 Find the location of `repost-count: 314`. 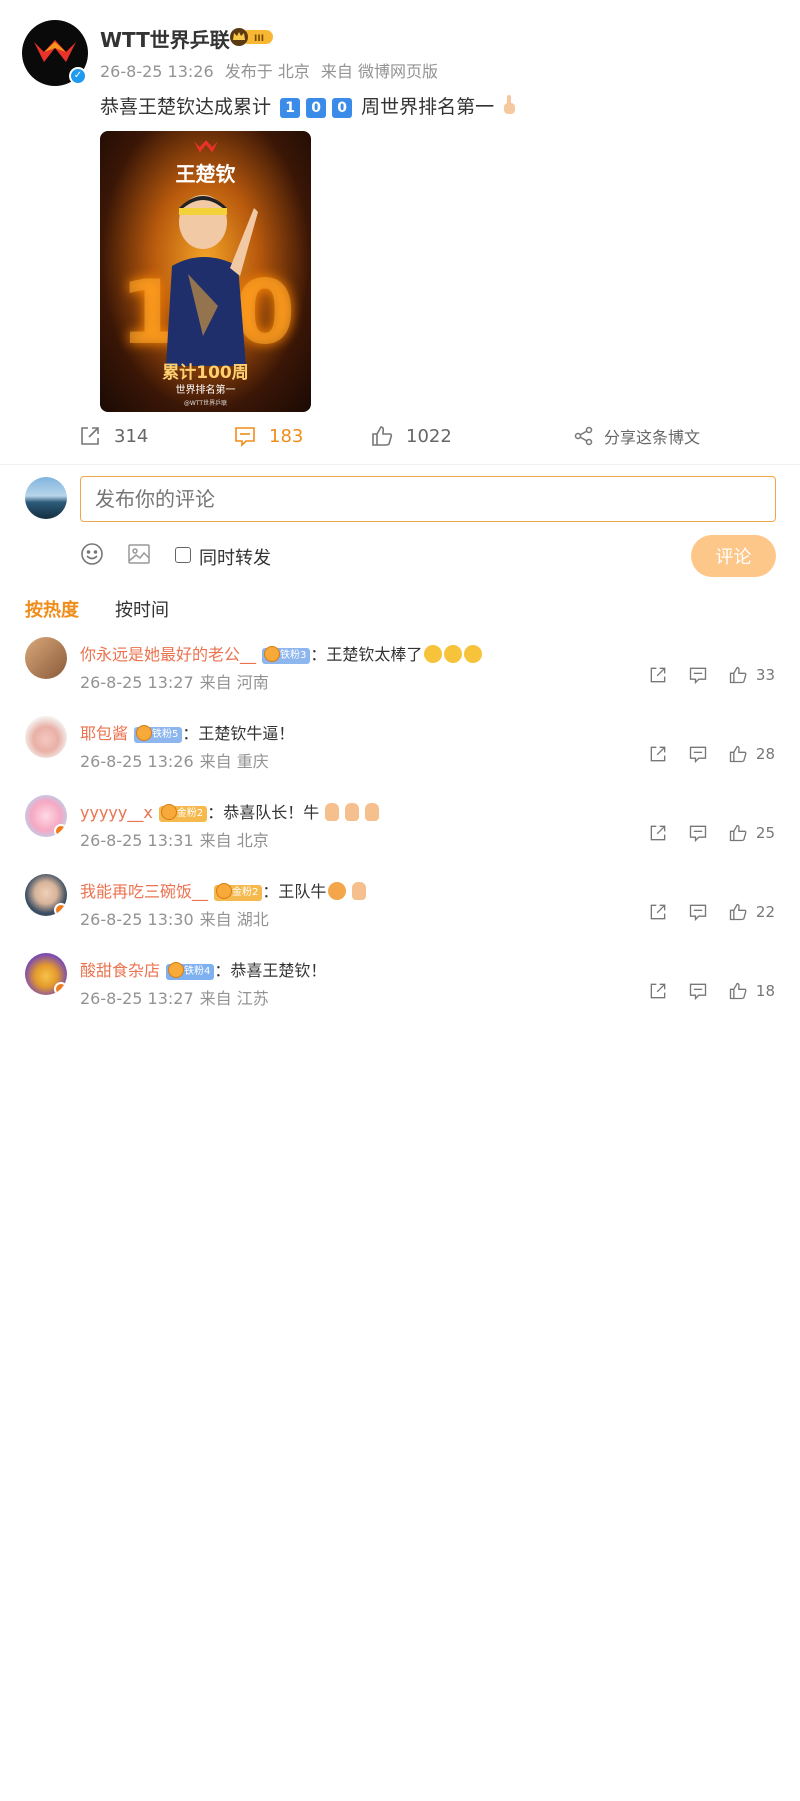

repost-count: 314 is located at coordinates (131, 436).